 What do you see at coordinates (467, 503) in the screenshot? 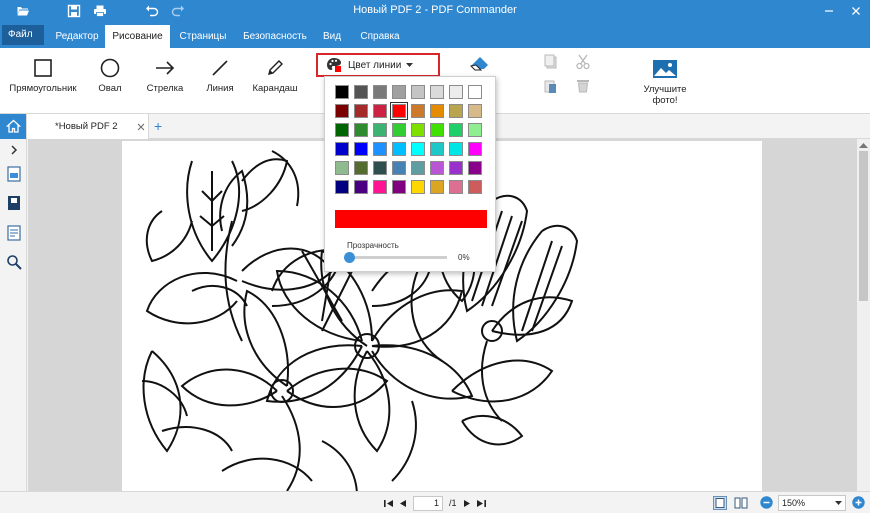
I see `next-page-icon` at bounding box center [467, 503].